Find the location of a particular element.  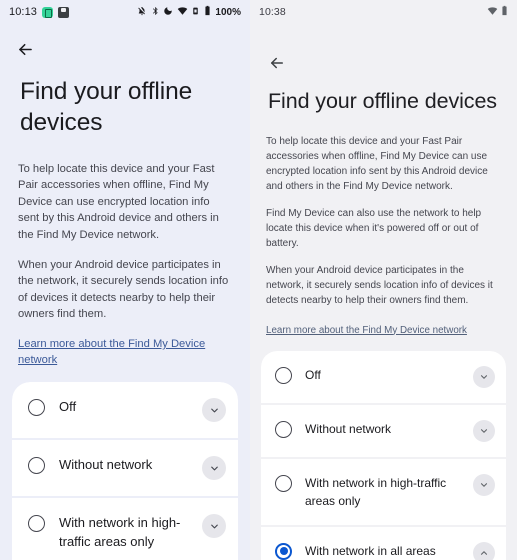

status-bar-clock: 10:38 is located at coordinates (272, 12).